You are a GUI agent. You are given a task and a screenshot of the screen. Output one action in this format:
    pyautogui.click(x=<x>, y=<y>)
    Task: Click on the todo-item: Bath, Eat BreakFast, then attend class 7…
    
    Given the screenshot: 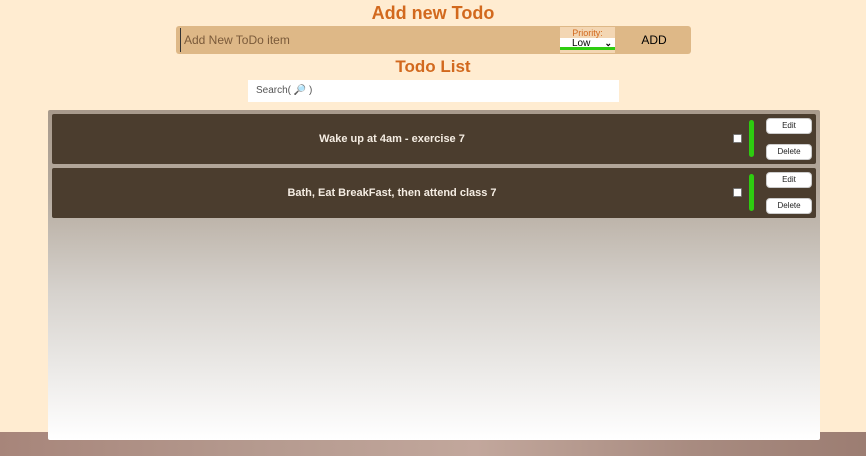 What is the action you would take?
    pyautogui.click(x=434, y=193)
    